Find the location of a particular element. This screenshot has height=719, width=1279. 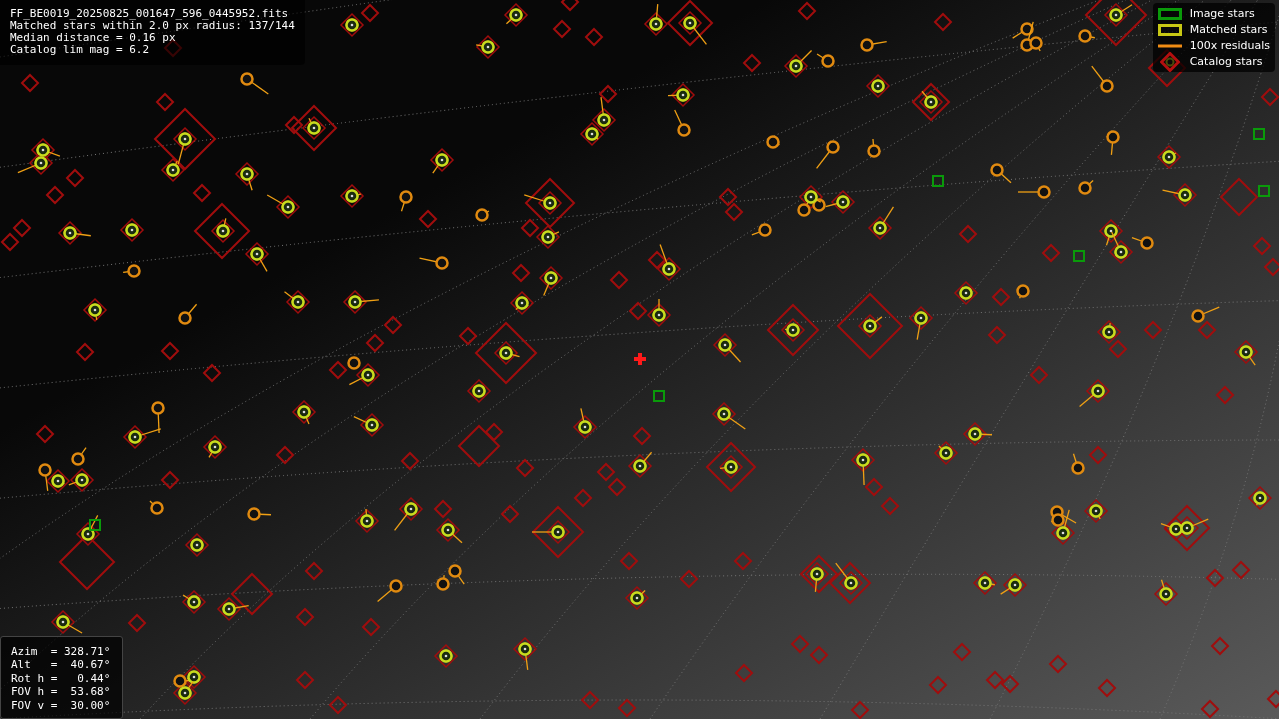

info-text: FF_BE0019_20250825_001647_596_0445952.fits is located at coordinates (150, 14).